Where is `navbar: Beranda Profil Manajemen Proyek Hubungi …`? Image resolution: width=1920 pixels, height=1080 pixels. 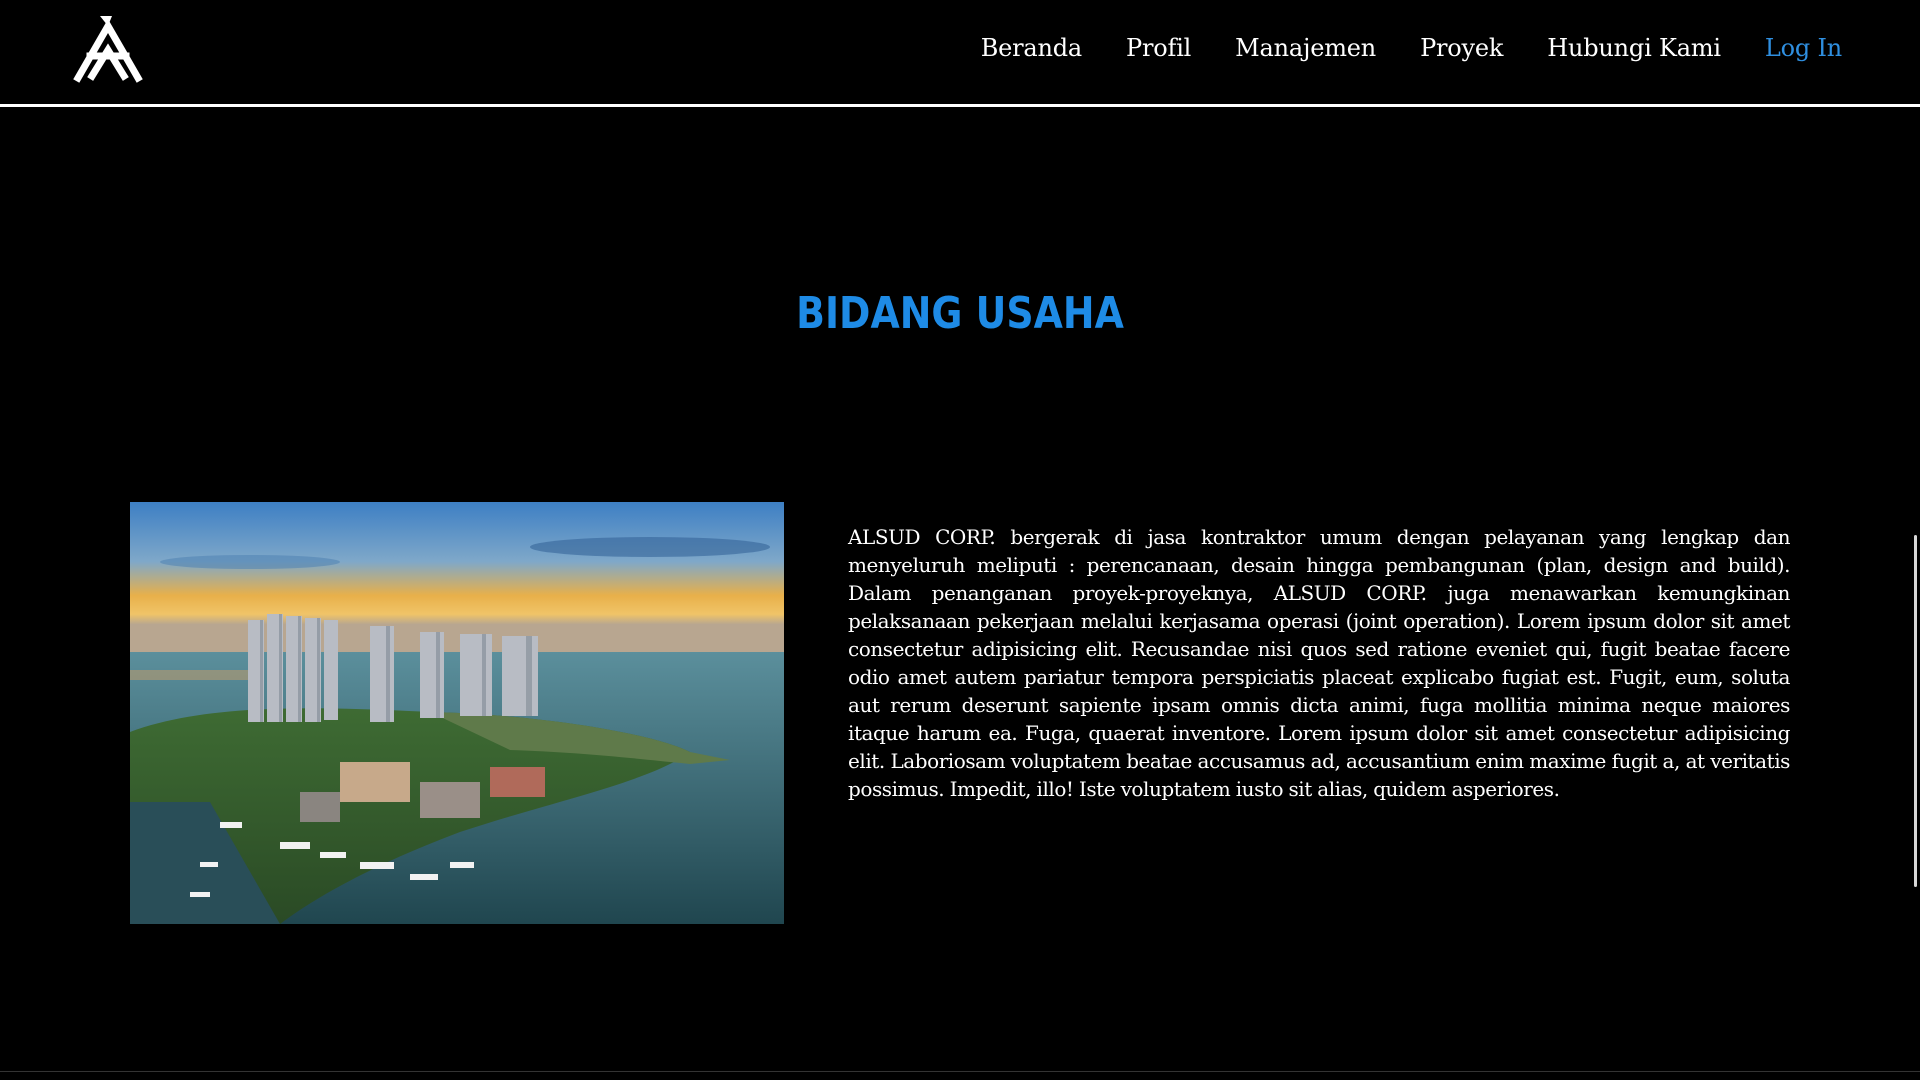 navbar: Beranda Profil Manajemen Proyek Hubungi … is located at coordinates (960, 52).